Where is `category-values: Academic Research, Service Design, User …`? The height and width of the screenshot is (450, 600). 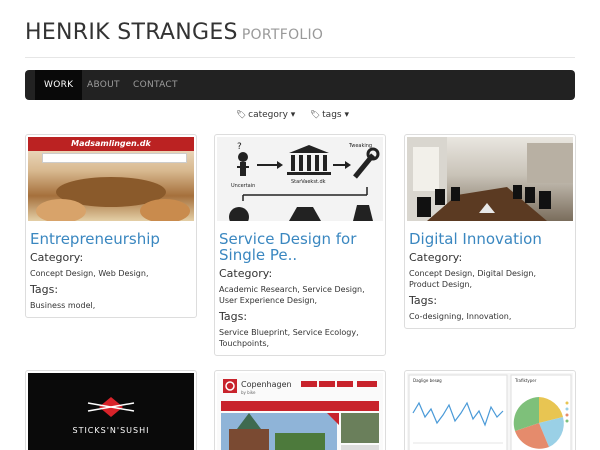
category-values: Academic Research, Service Design, User … is located at coordinates (292, 295).